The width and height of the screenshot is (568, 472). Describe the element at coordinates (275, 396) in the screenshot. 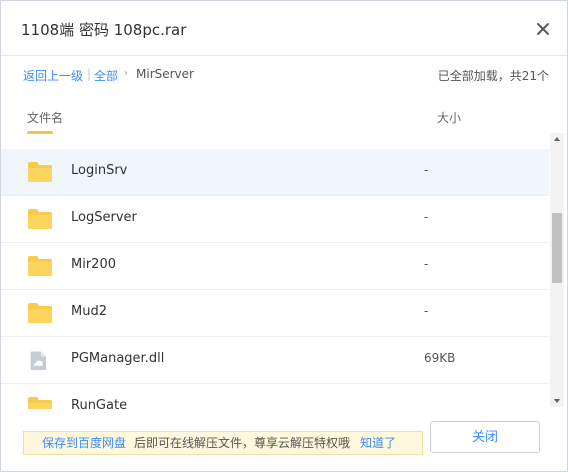

I see `file-row: RunGate` at that location.